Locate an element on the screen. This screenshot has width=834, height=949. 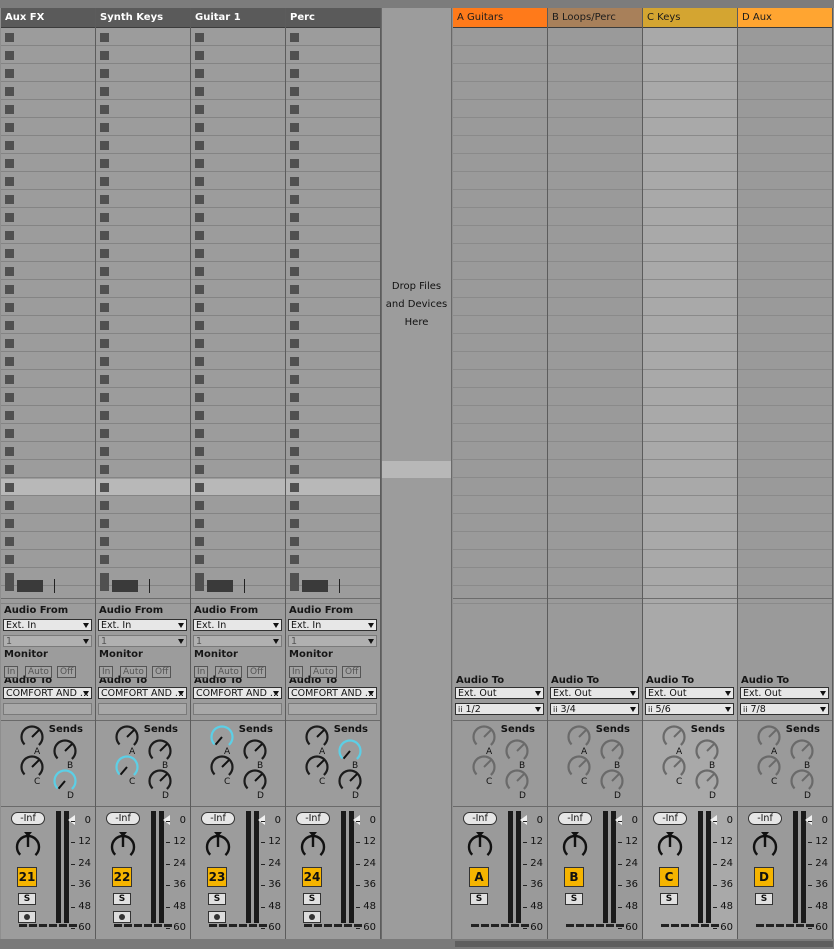
monitor-auto-button: Auto is located at coordinates (323, 672).